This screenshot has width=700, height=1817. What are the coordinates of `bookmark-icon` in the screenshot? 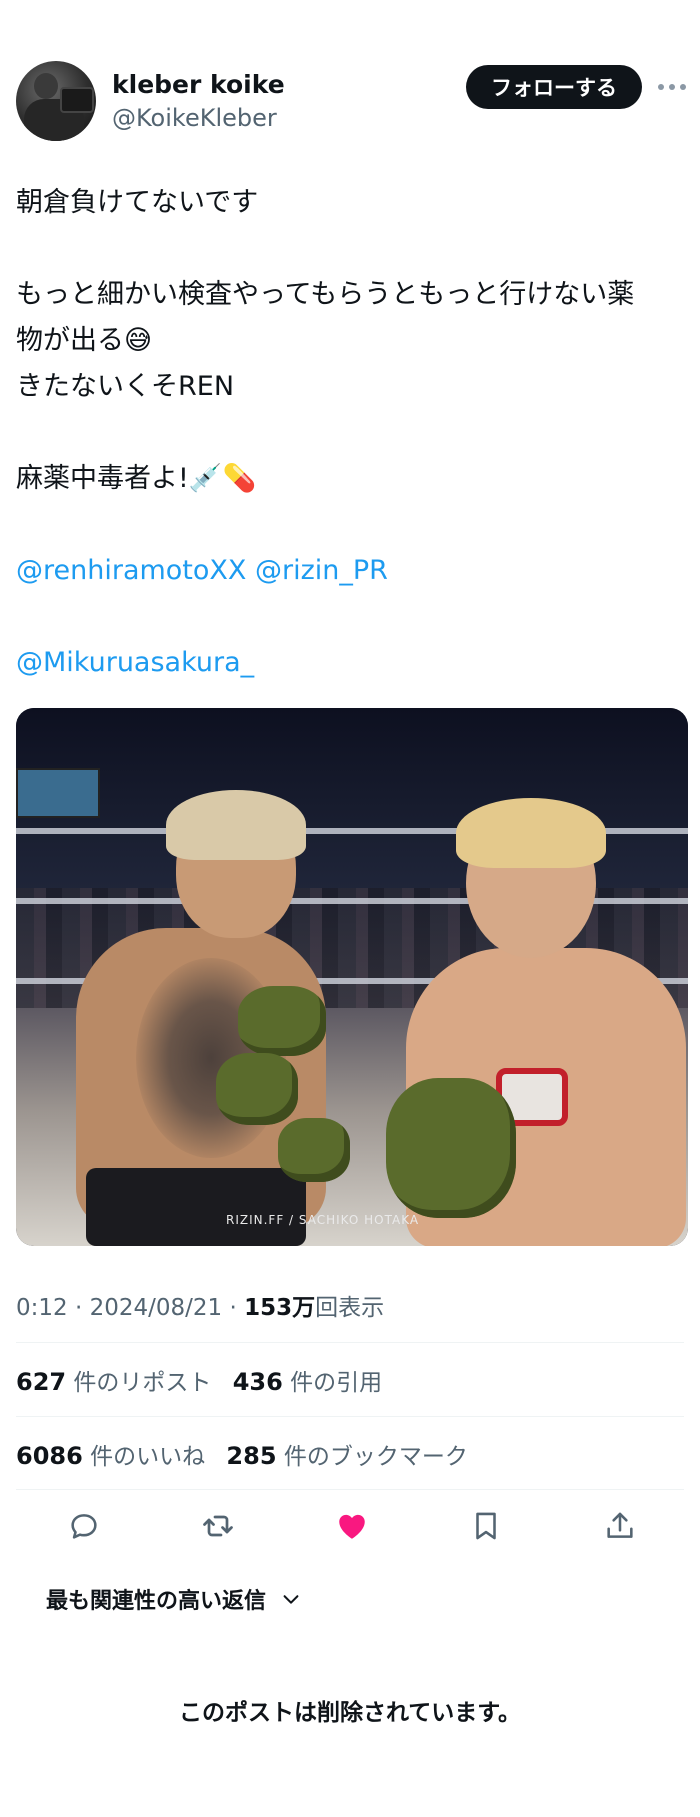 It's located at (486, 1526).